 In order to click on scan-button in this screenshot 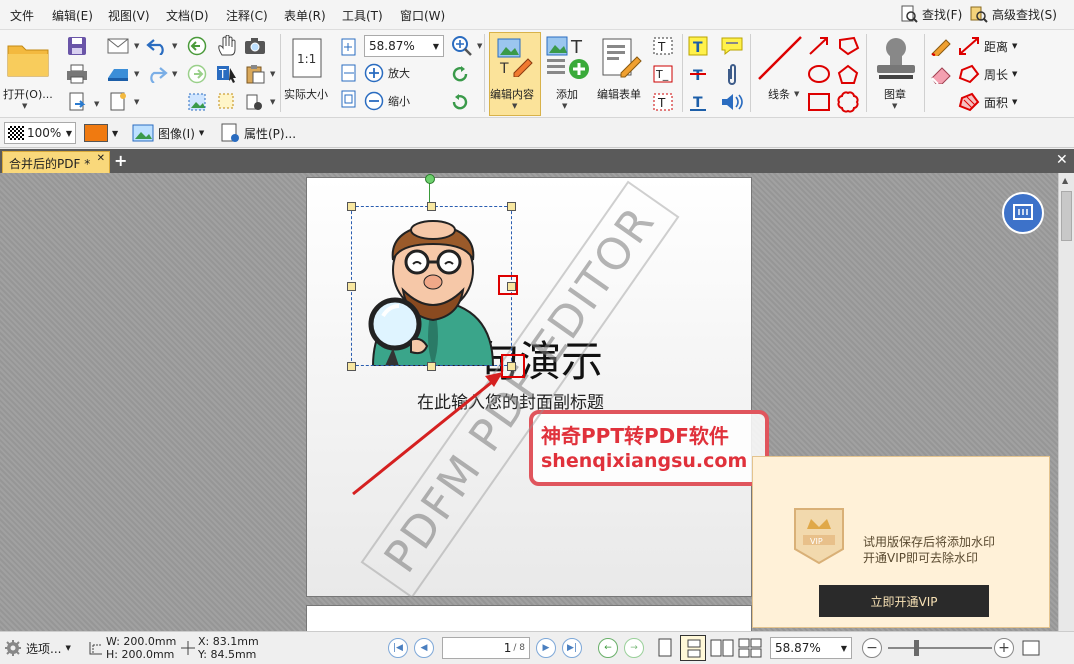, I will do `click(118, 74)`.